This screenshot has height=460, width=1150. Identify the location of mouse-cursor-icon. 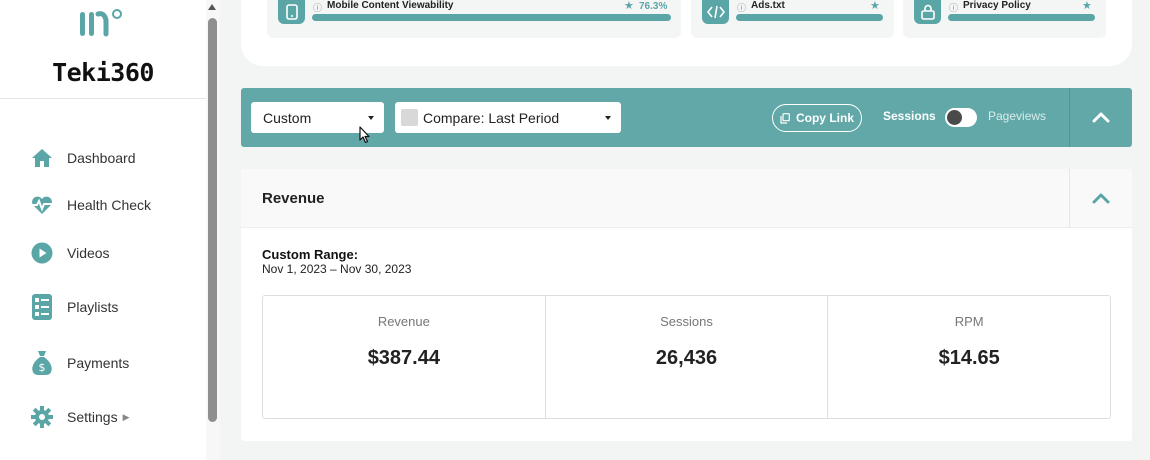
(364, 135).